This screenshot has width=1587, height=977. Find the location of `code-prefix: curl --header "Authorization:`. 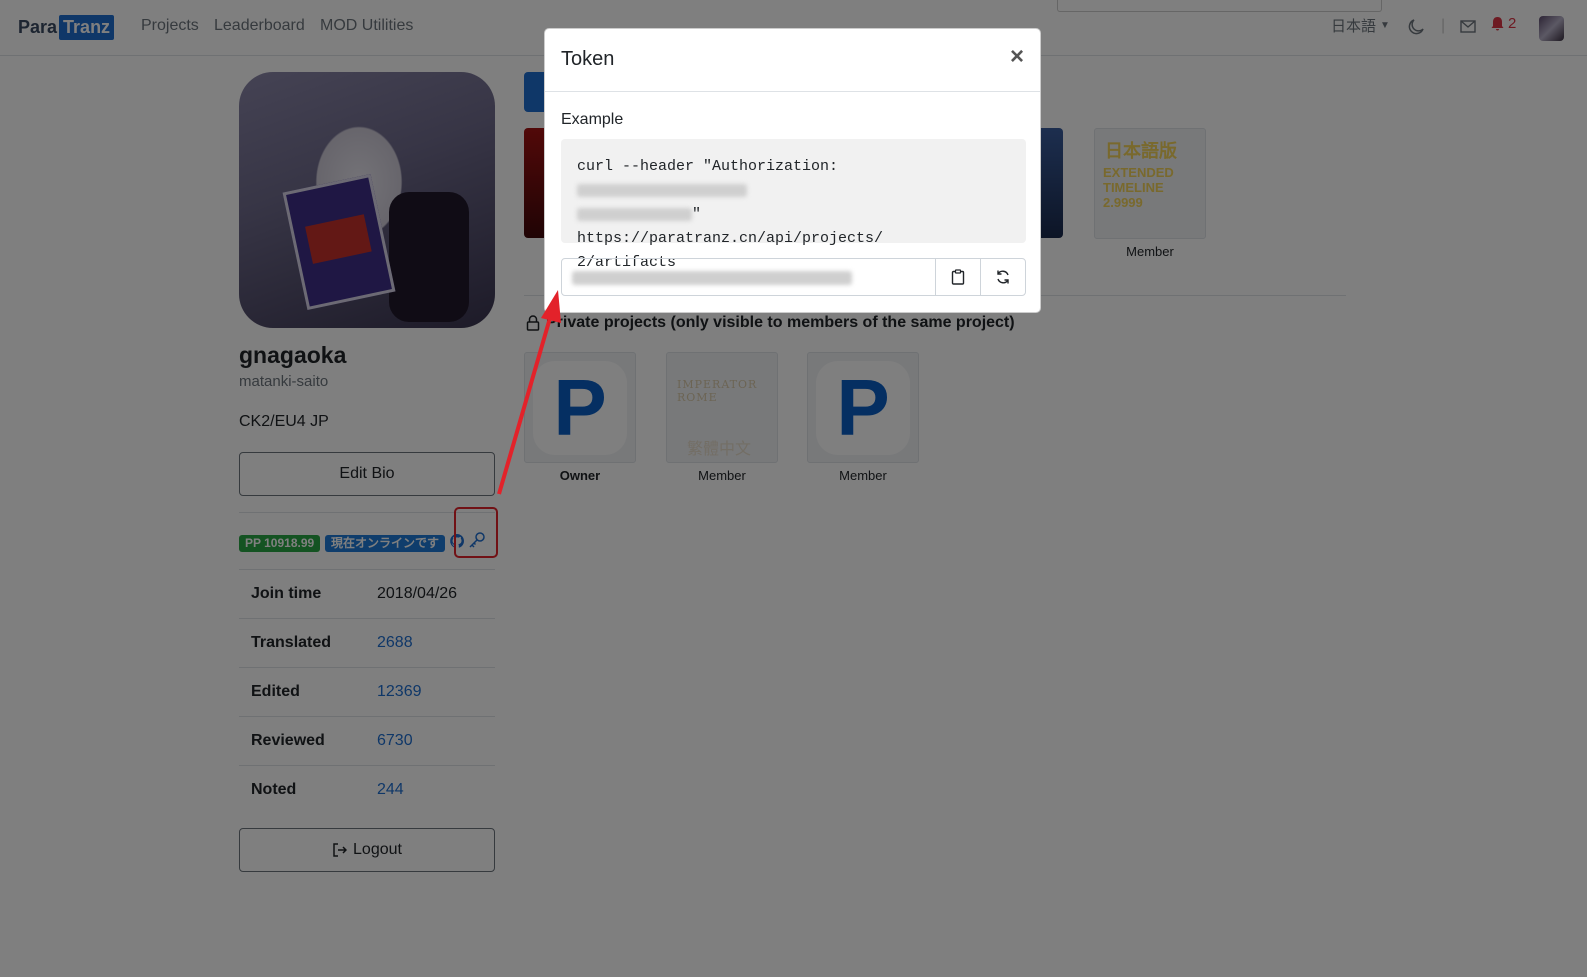

code-prefix: curl --header "Authorization: is located at coordinates (708, 166).